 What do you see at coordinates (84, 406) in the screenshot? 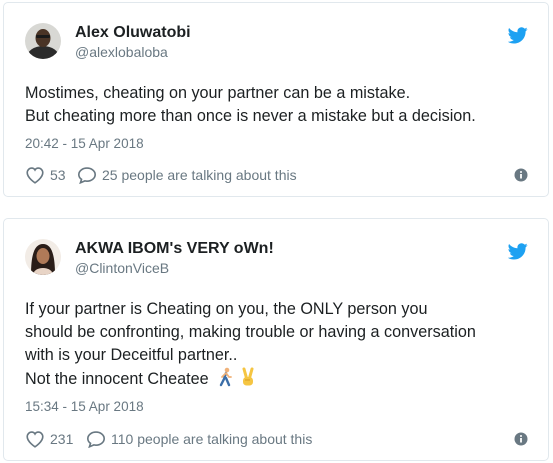
I see `timestamp: 15:34 - 15 Apr 2018` at bounding box center [84, 406].